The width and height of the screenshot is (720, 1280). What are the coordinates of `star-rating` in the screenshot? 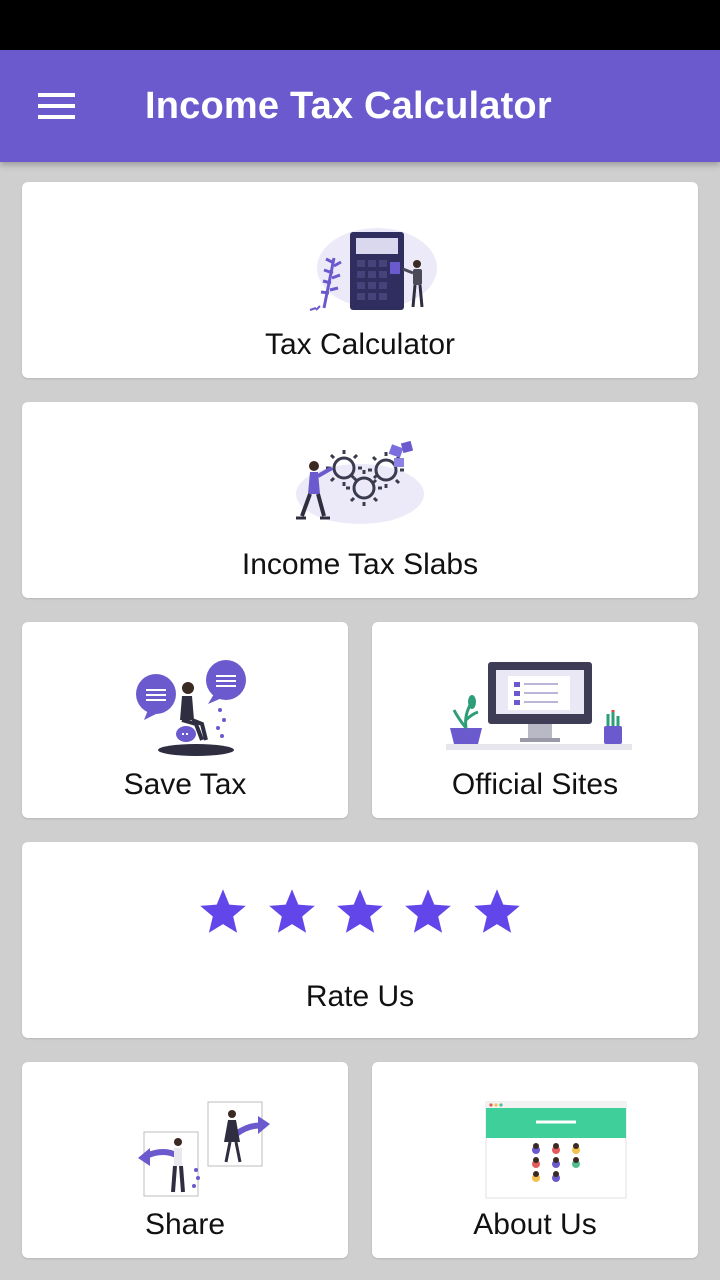 It's located at (360, 914).